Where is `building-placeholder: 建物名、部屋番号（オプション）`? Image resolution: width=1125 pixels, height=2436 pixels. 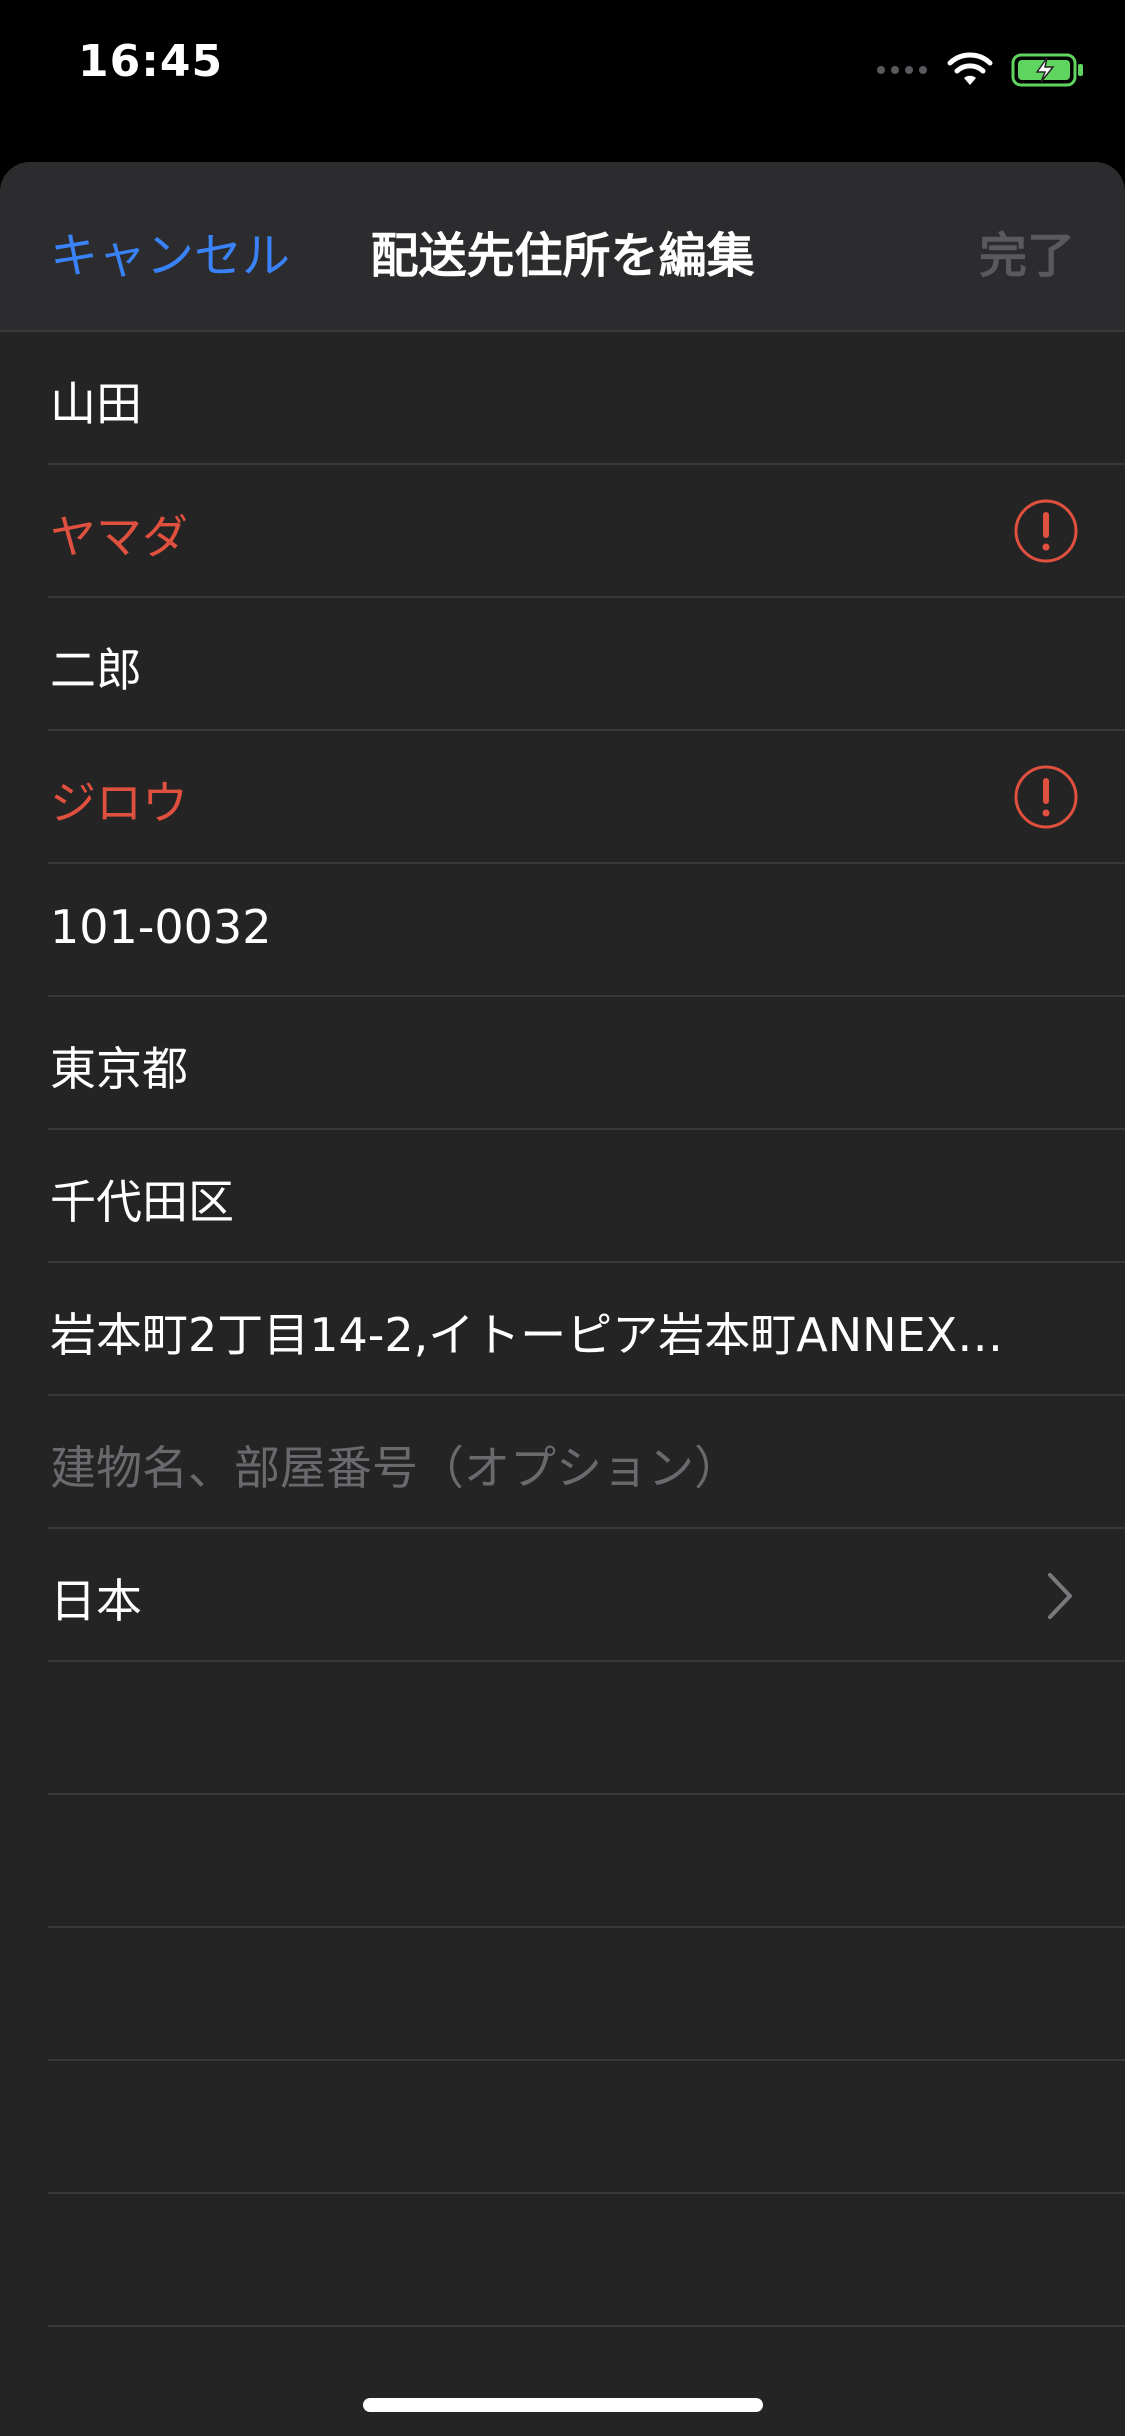 building-placeholder: 建物名、部屋番号（オプション） is located at coordinates (395, 1468).